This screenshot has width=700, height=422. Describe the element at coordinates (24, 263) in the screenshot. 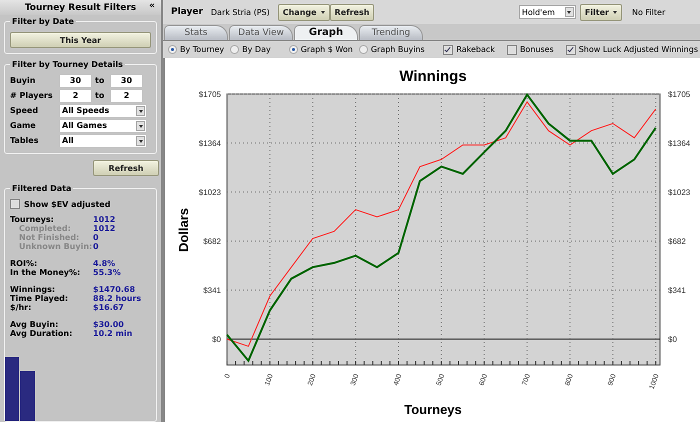

I see `stat-label: ROI%:` at that location.